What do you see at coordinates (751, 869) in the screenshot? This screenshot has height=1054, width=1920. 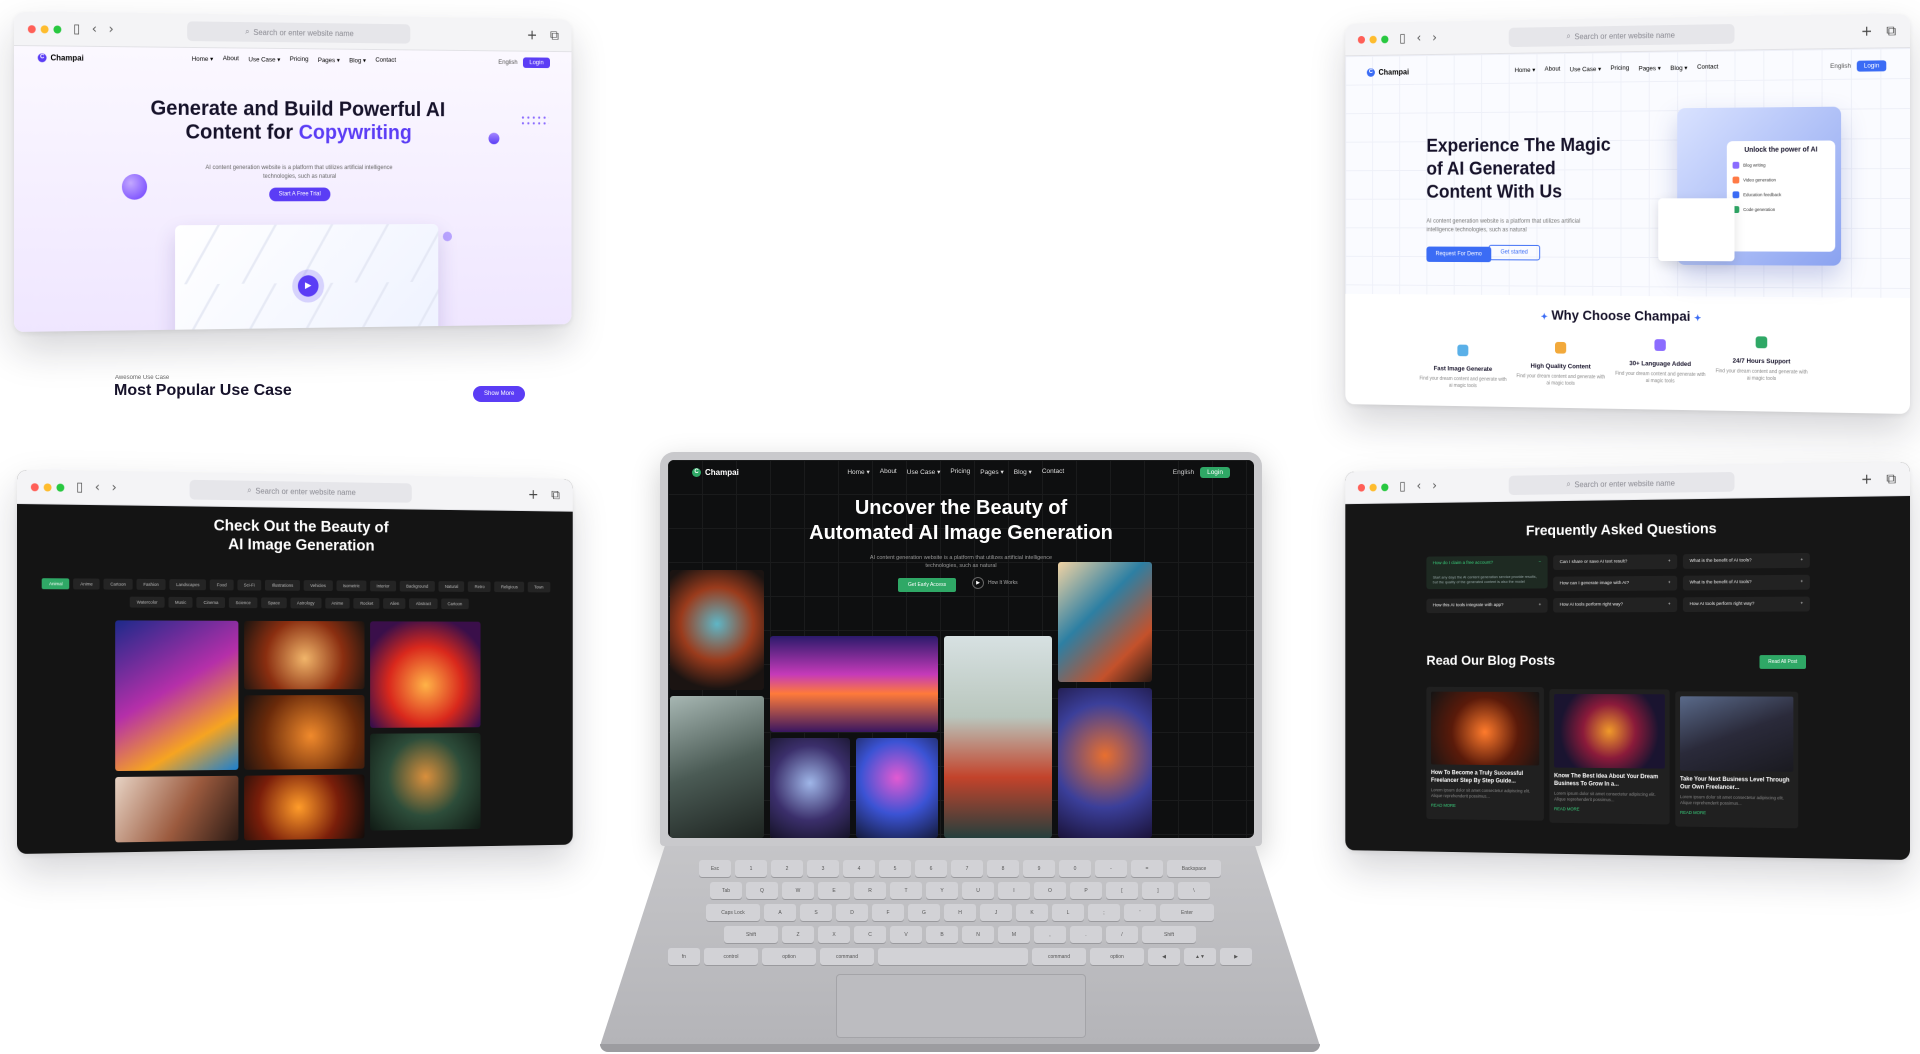 I see `keyboard-key: 1` at bounding box center [751, 869].